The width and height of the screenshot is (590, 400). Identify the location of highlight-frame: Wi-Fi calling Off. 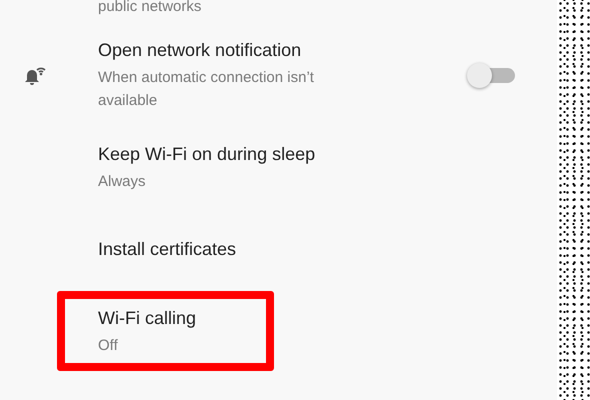
(165, 331).